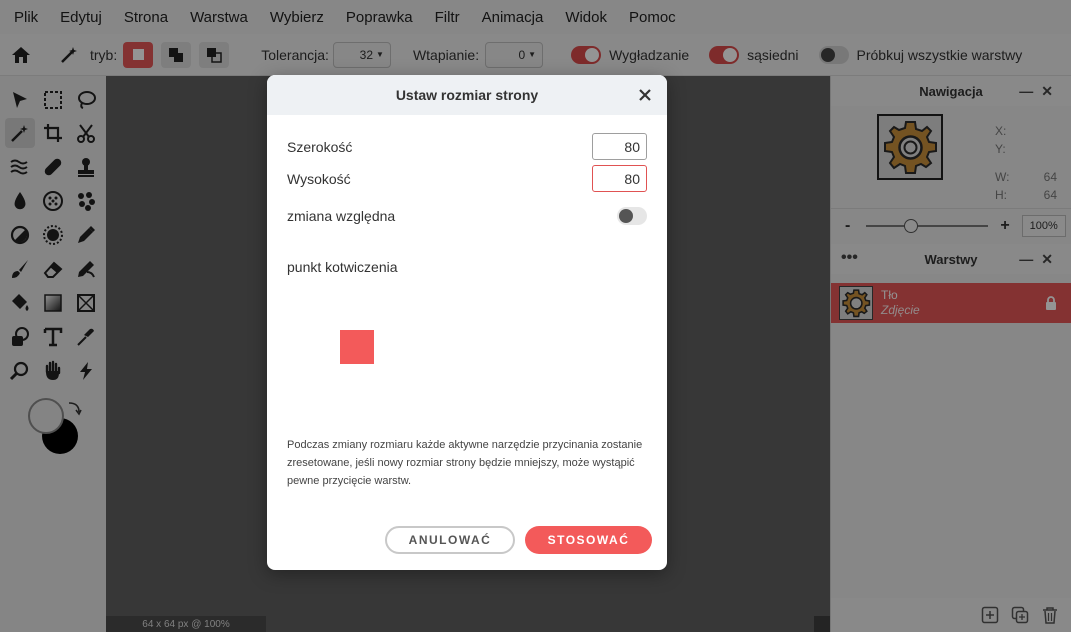 The image size is (1071, 632). What do you see at coordinates (323, 313) in the screenshot?
I see `anchor-top-left` at bounding box center [323, 313].